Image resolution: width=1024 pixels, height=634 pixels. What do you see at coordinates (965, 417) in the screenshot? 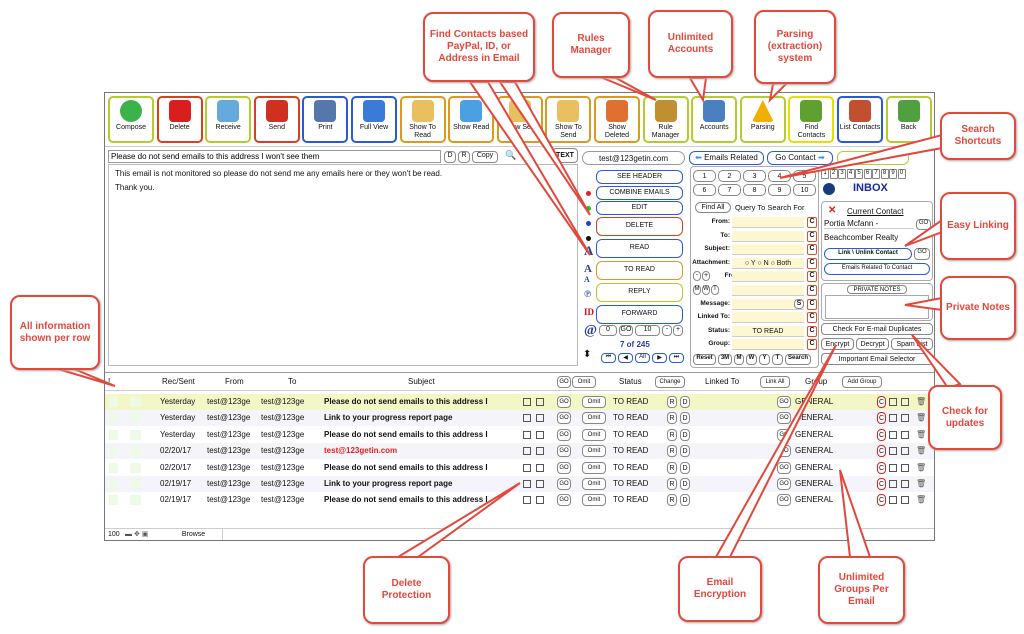
I see `callout-check-updates: Check for updates` at bounding box center [965, 417].